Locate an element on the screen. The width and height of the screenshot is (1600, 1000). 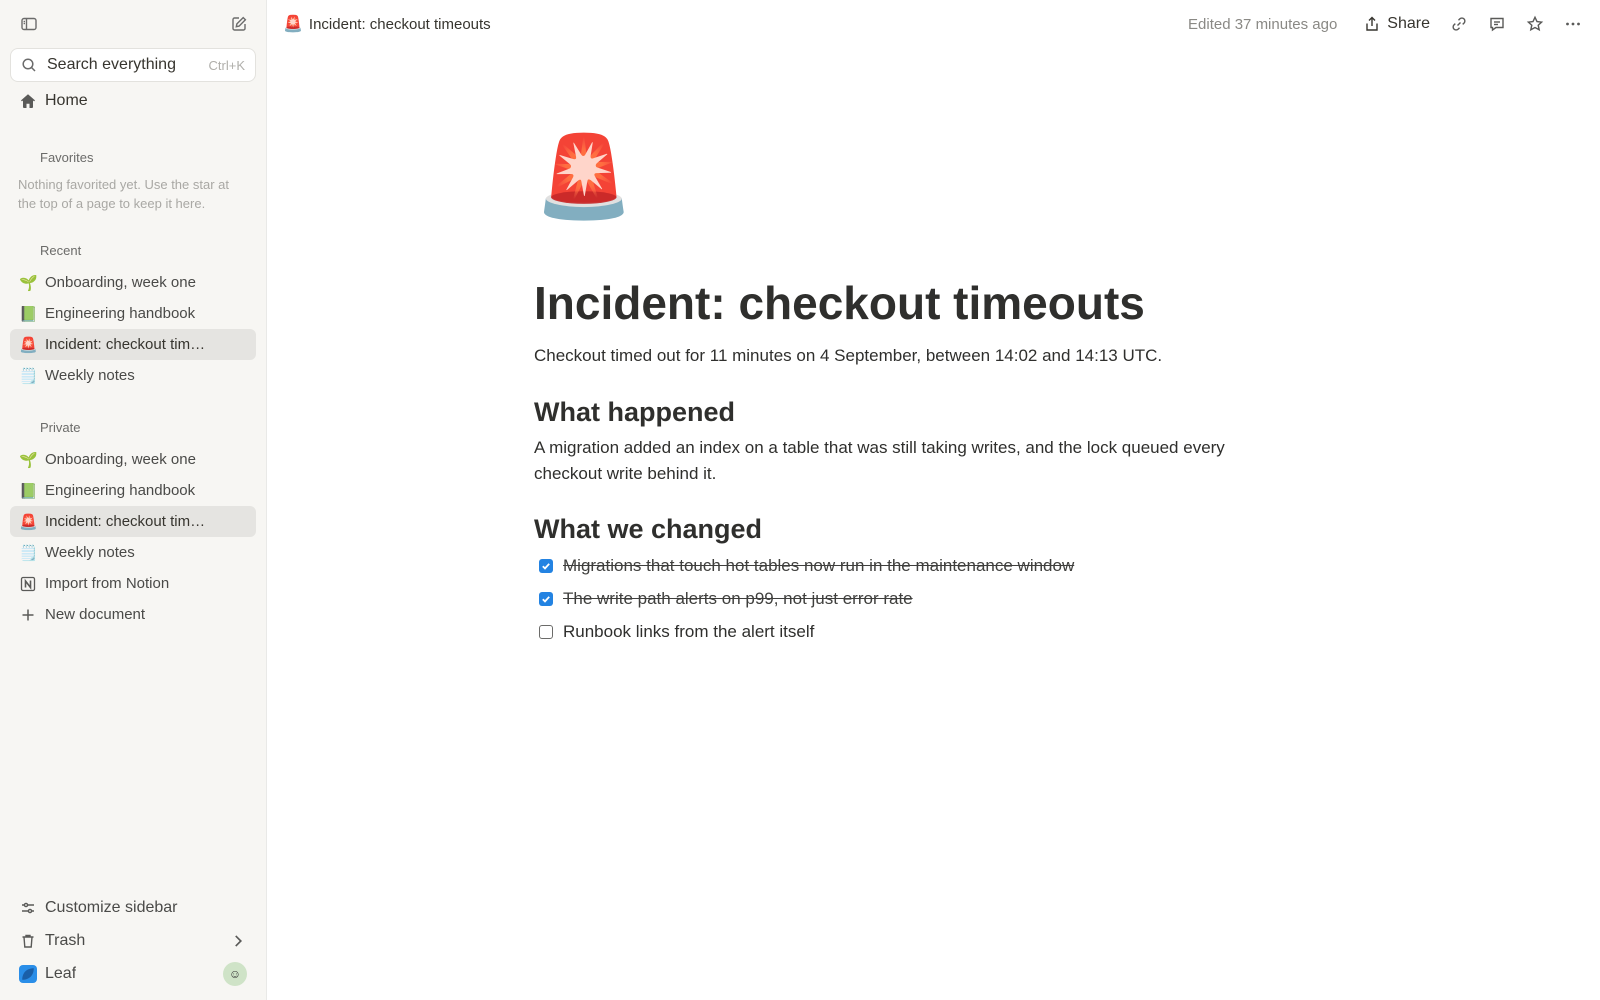
todo-text: Runbook links from the alert itself is located at coordinates (688, 632).